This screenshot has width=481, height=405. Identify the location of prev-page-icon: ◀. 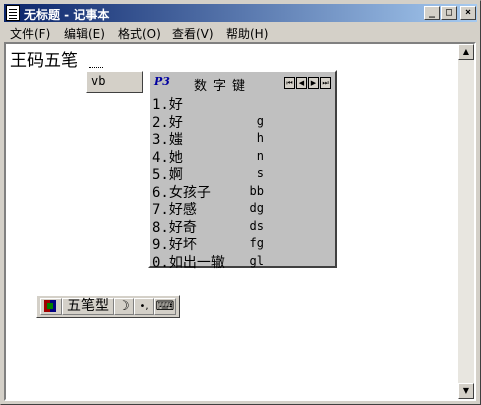
(301, 83).